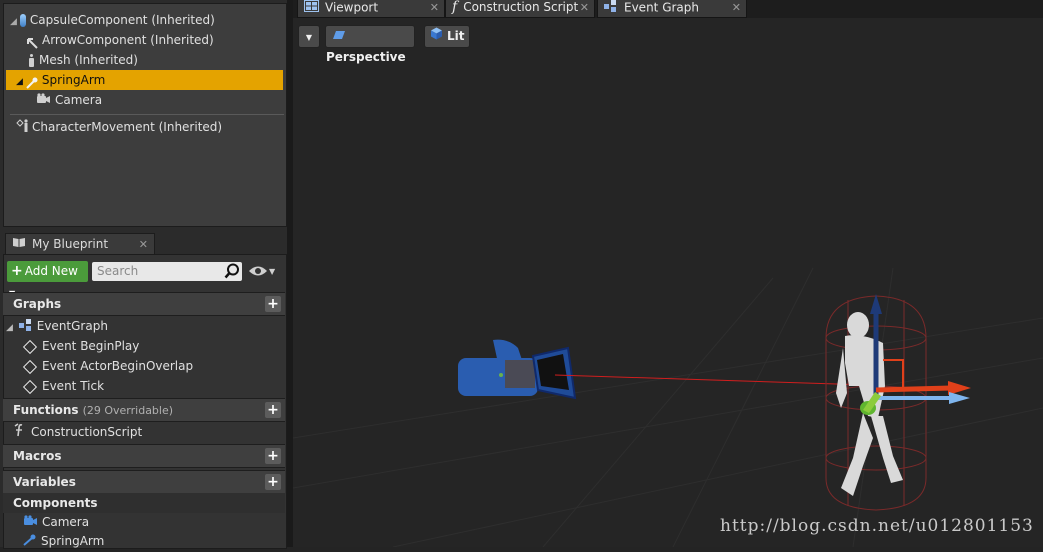 This screenshot has width=1043, height=552. I want to click on viewport-icon, so click(311, 8).